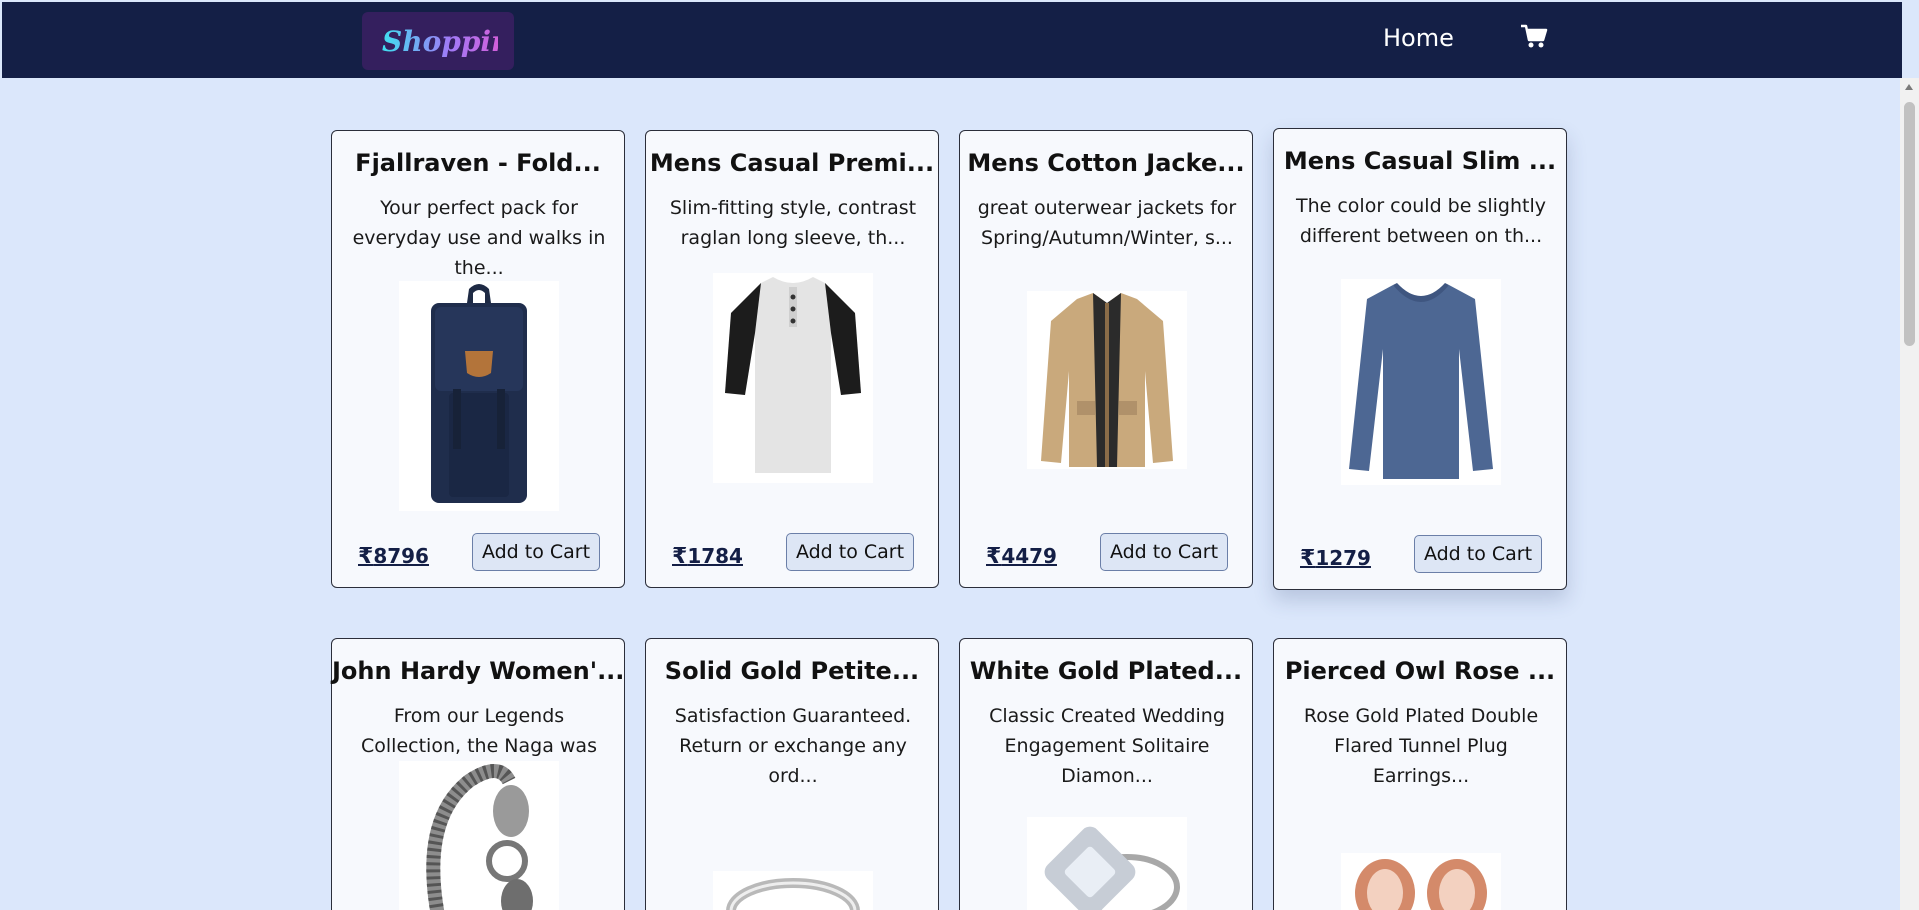 The image size is (1919, 910). I want to click on backpack-image, so click(479, 396).